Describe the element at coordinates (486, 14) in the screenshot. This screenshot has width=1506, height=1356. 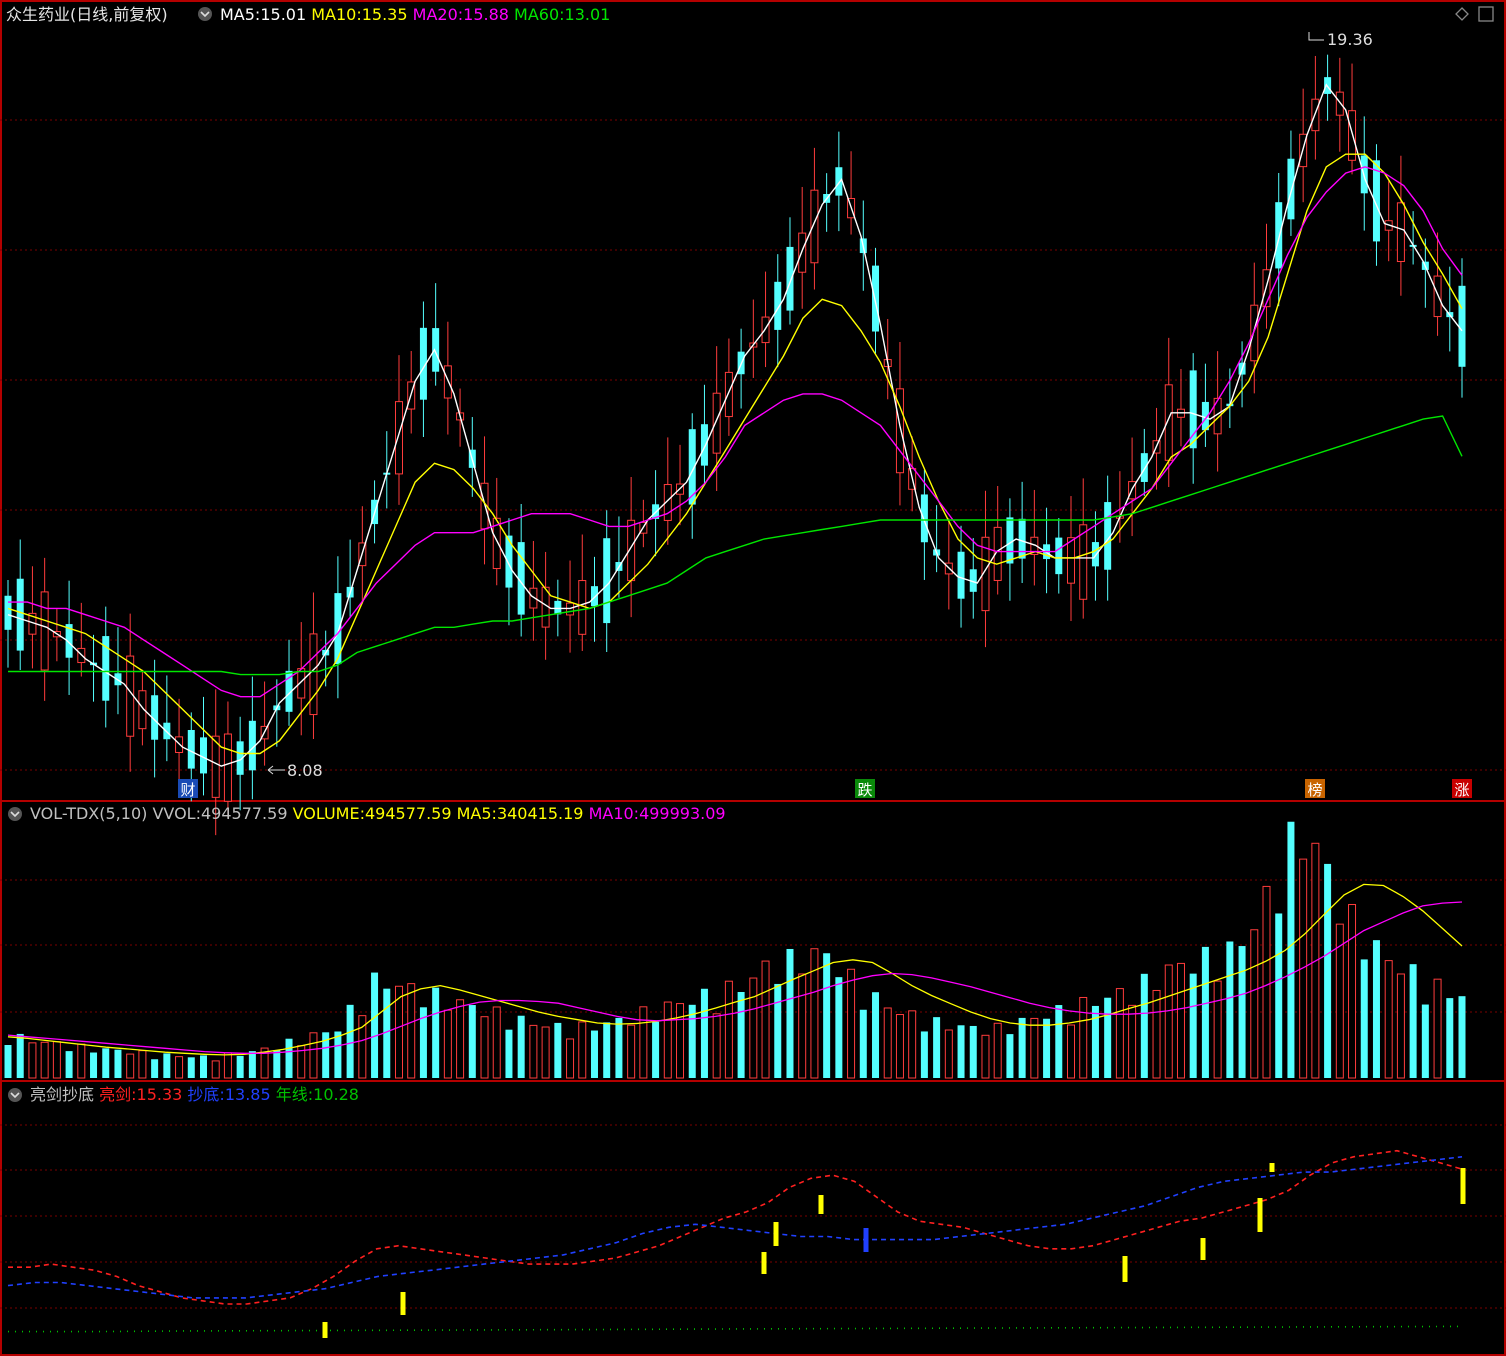
I see `legend-value: 15.88` at that location.